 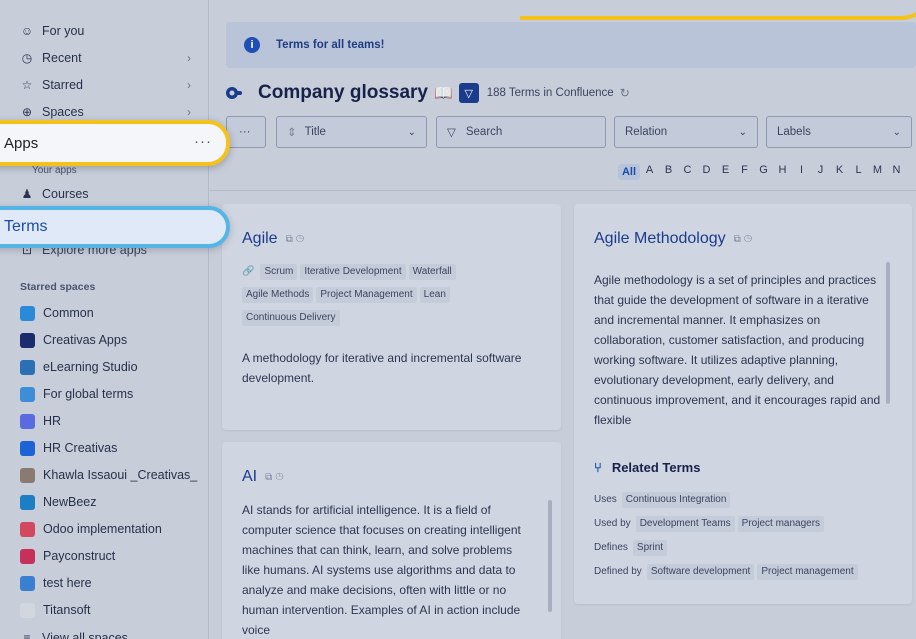 What do you see at coordinates (315, 132) in the screenshot?
I see `select-value: Title` at bounding box center [315, 132].